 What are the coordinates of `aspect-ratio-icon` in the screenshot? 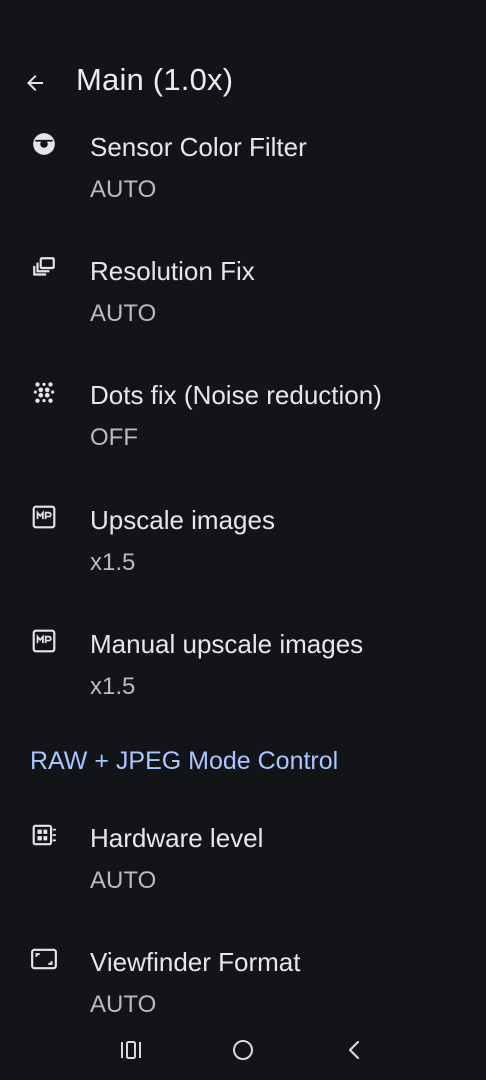 It's located at (44, 959).